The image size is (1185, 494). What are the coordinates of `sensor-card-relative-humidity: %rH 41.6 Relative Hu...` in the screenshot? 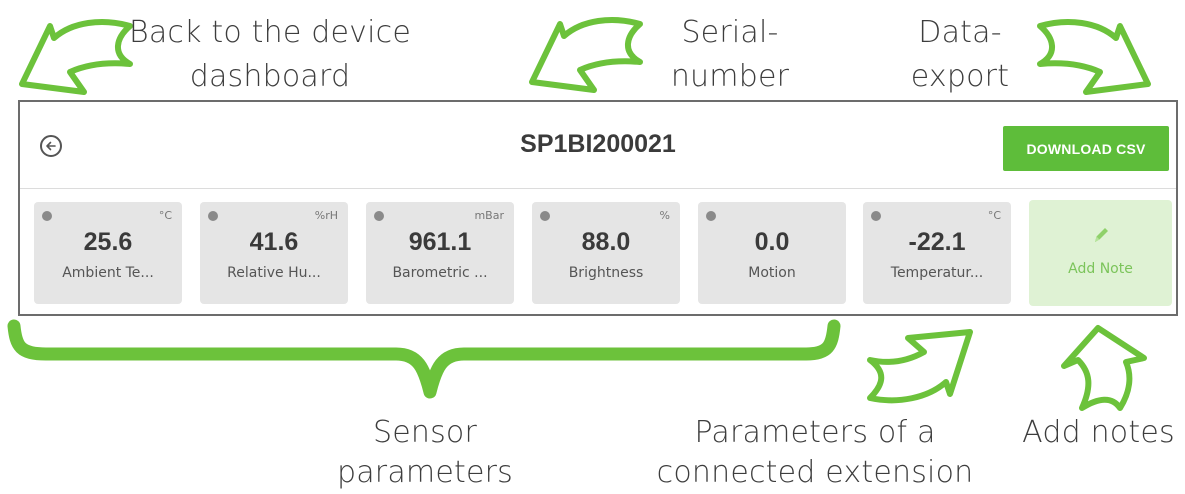 It's located at (274, 253).